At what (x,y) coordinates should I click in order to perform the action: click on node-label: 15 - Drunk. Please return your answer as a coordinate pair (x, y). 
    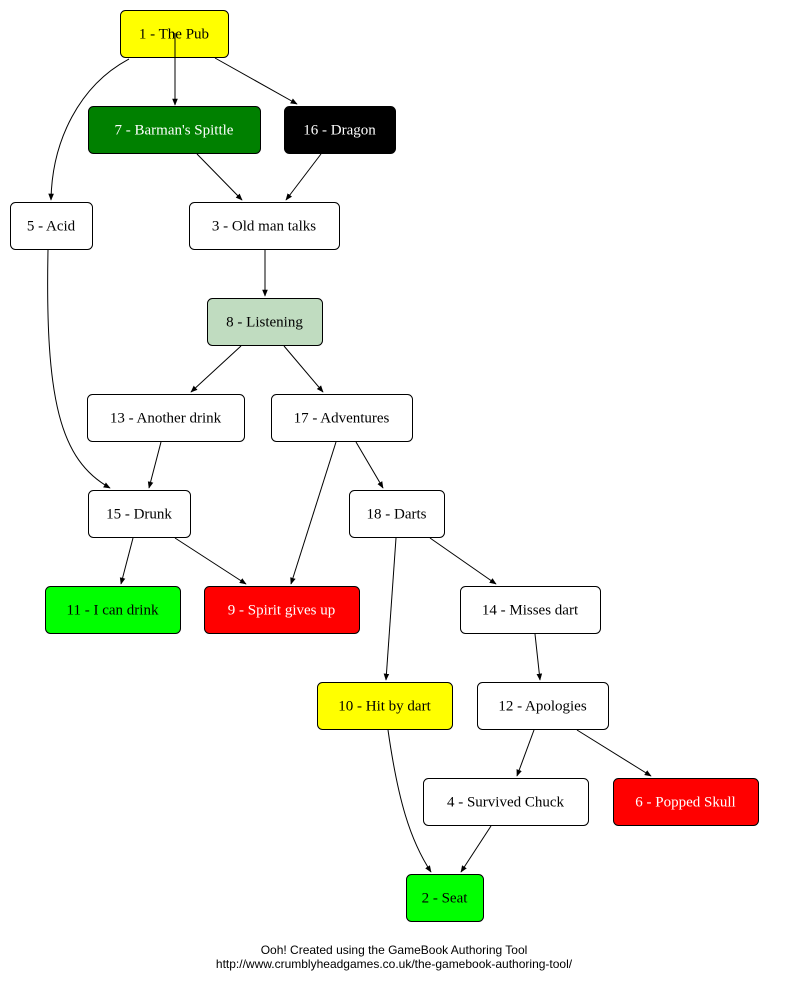
    Looking at the image, I should click on (139, 515).